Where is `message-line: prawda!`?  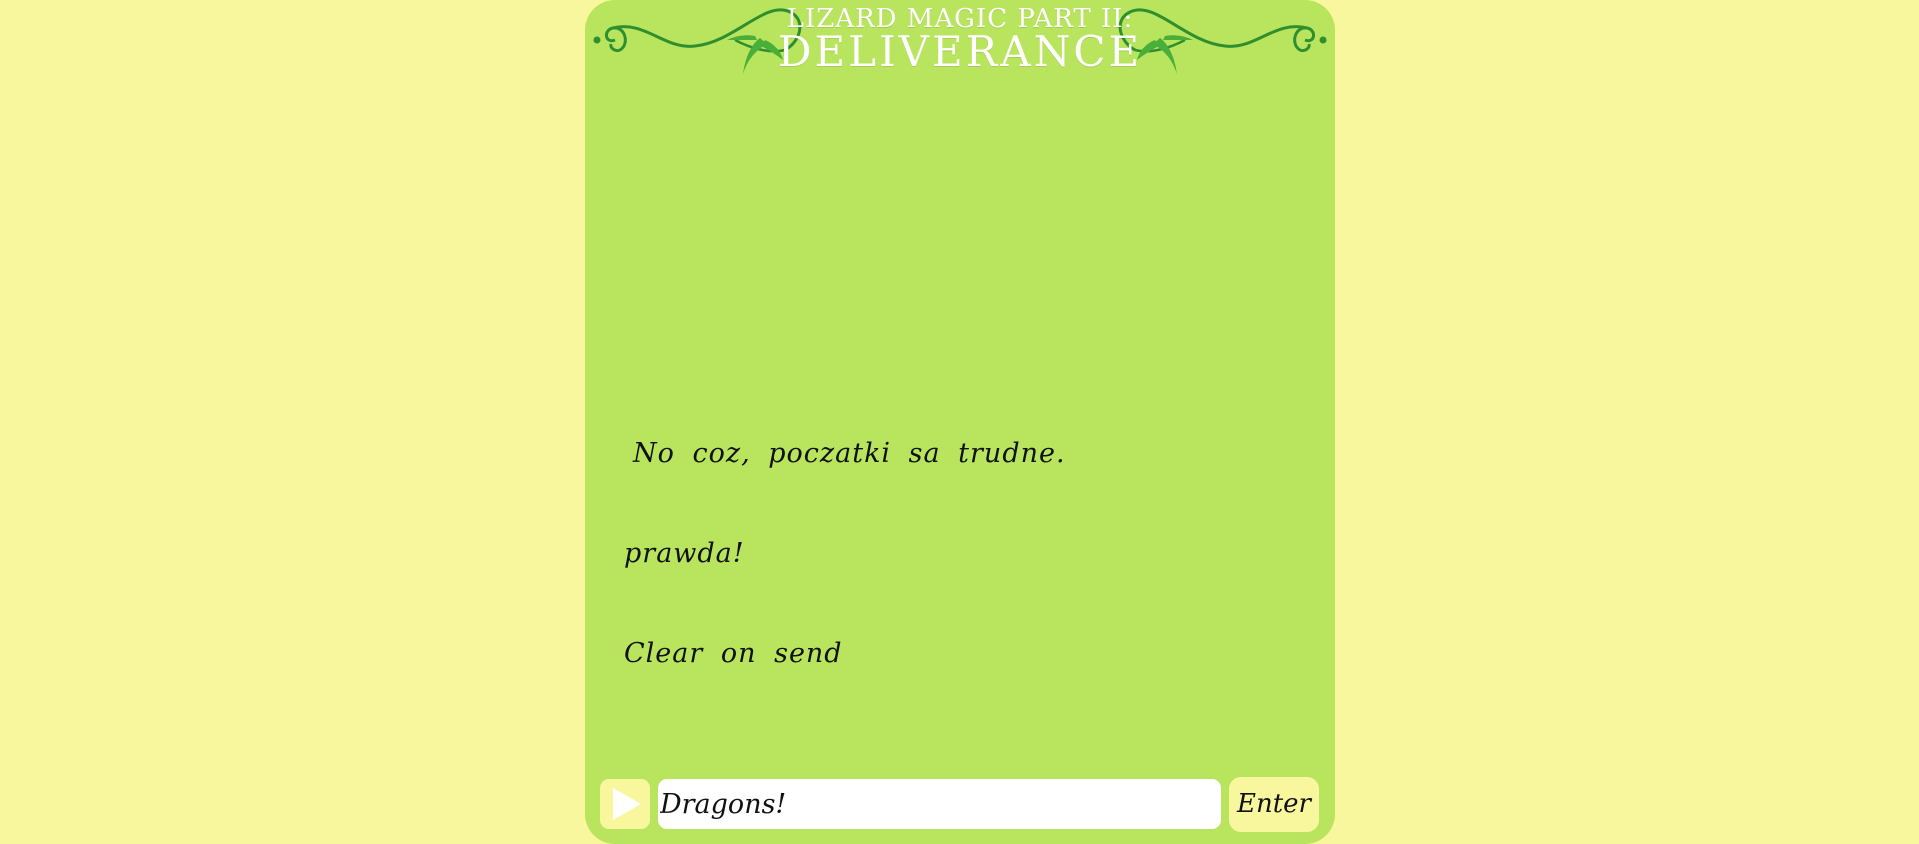
message-line: prawda! is located at coordinates (684, 553).